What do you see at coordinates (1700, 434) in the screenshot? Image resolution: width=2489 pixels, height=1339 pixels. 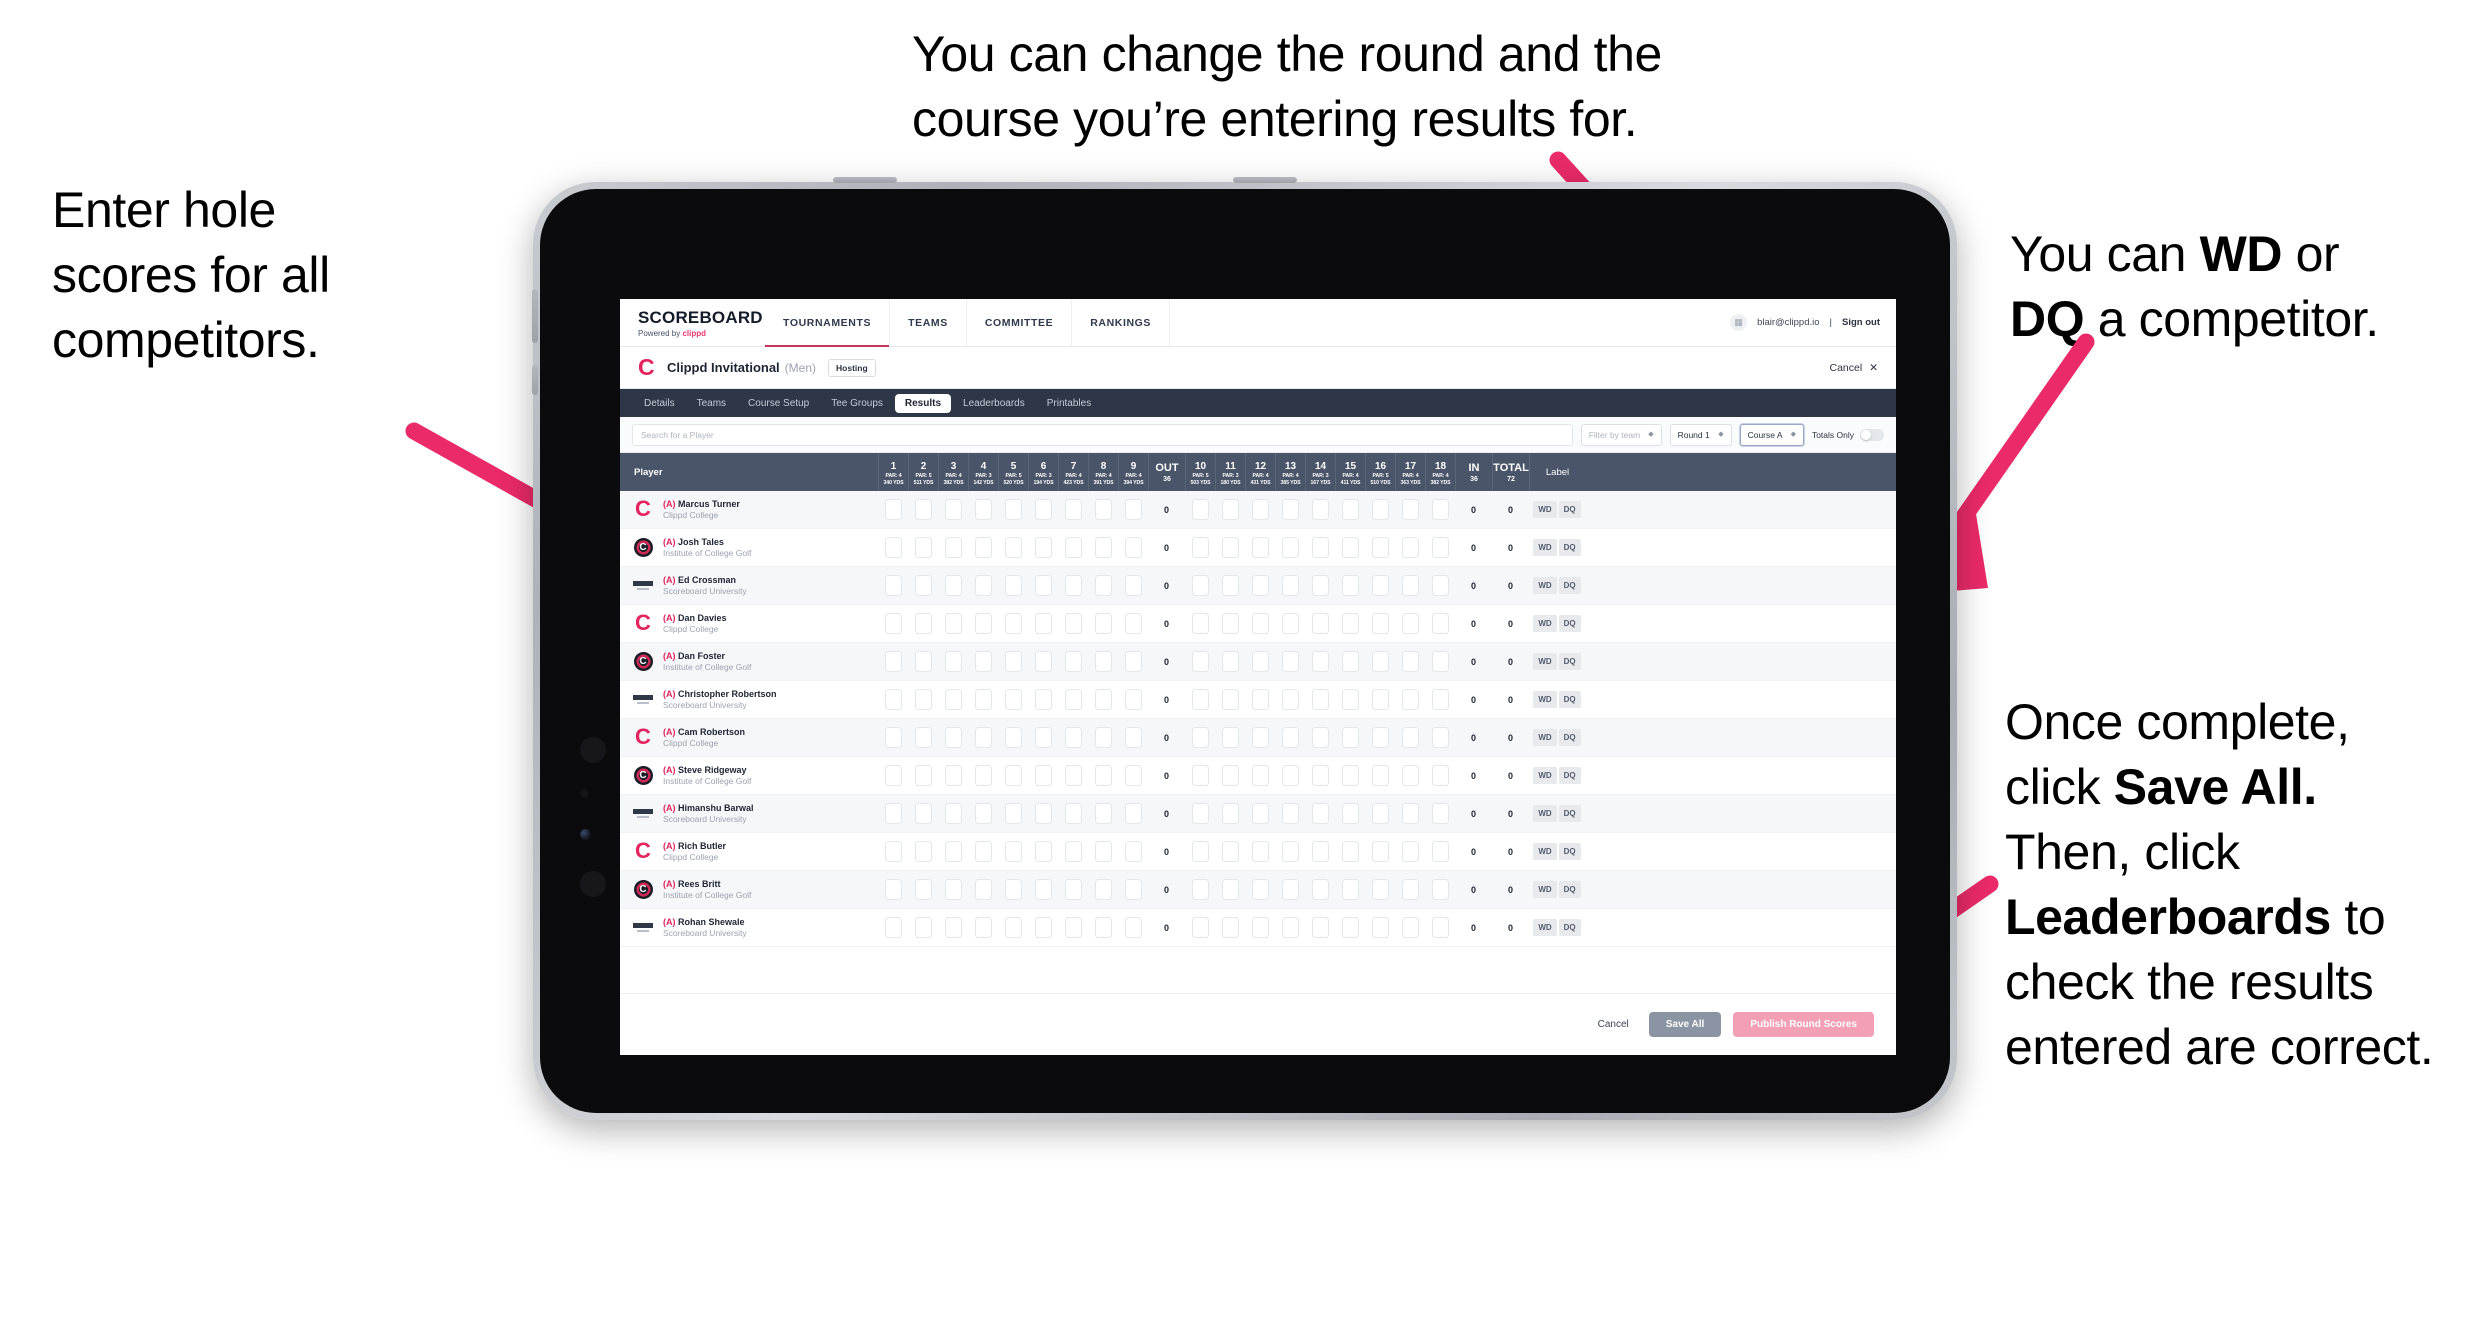 I see `round-select: Round 1 ◆` at bounding box center [1700, 434].